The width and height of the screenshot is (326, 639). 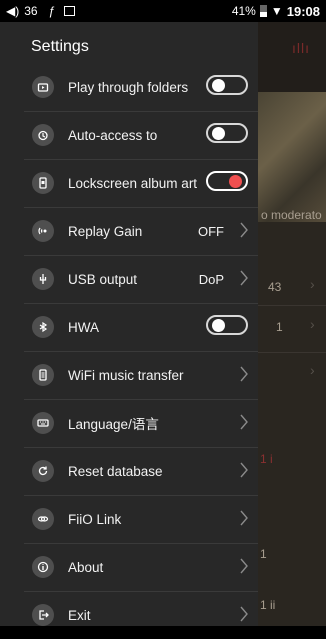 What do you see at coordinates (211, 231) in the screenshot?
I see `settings-item-value: OFF` at bounding box center [211, 231].